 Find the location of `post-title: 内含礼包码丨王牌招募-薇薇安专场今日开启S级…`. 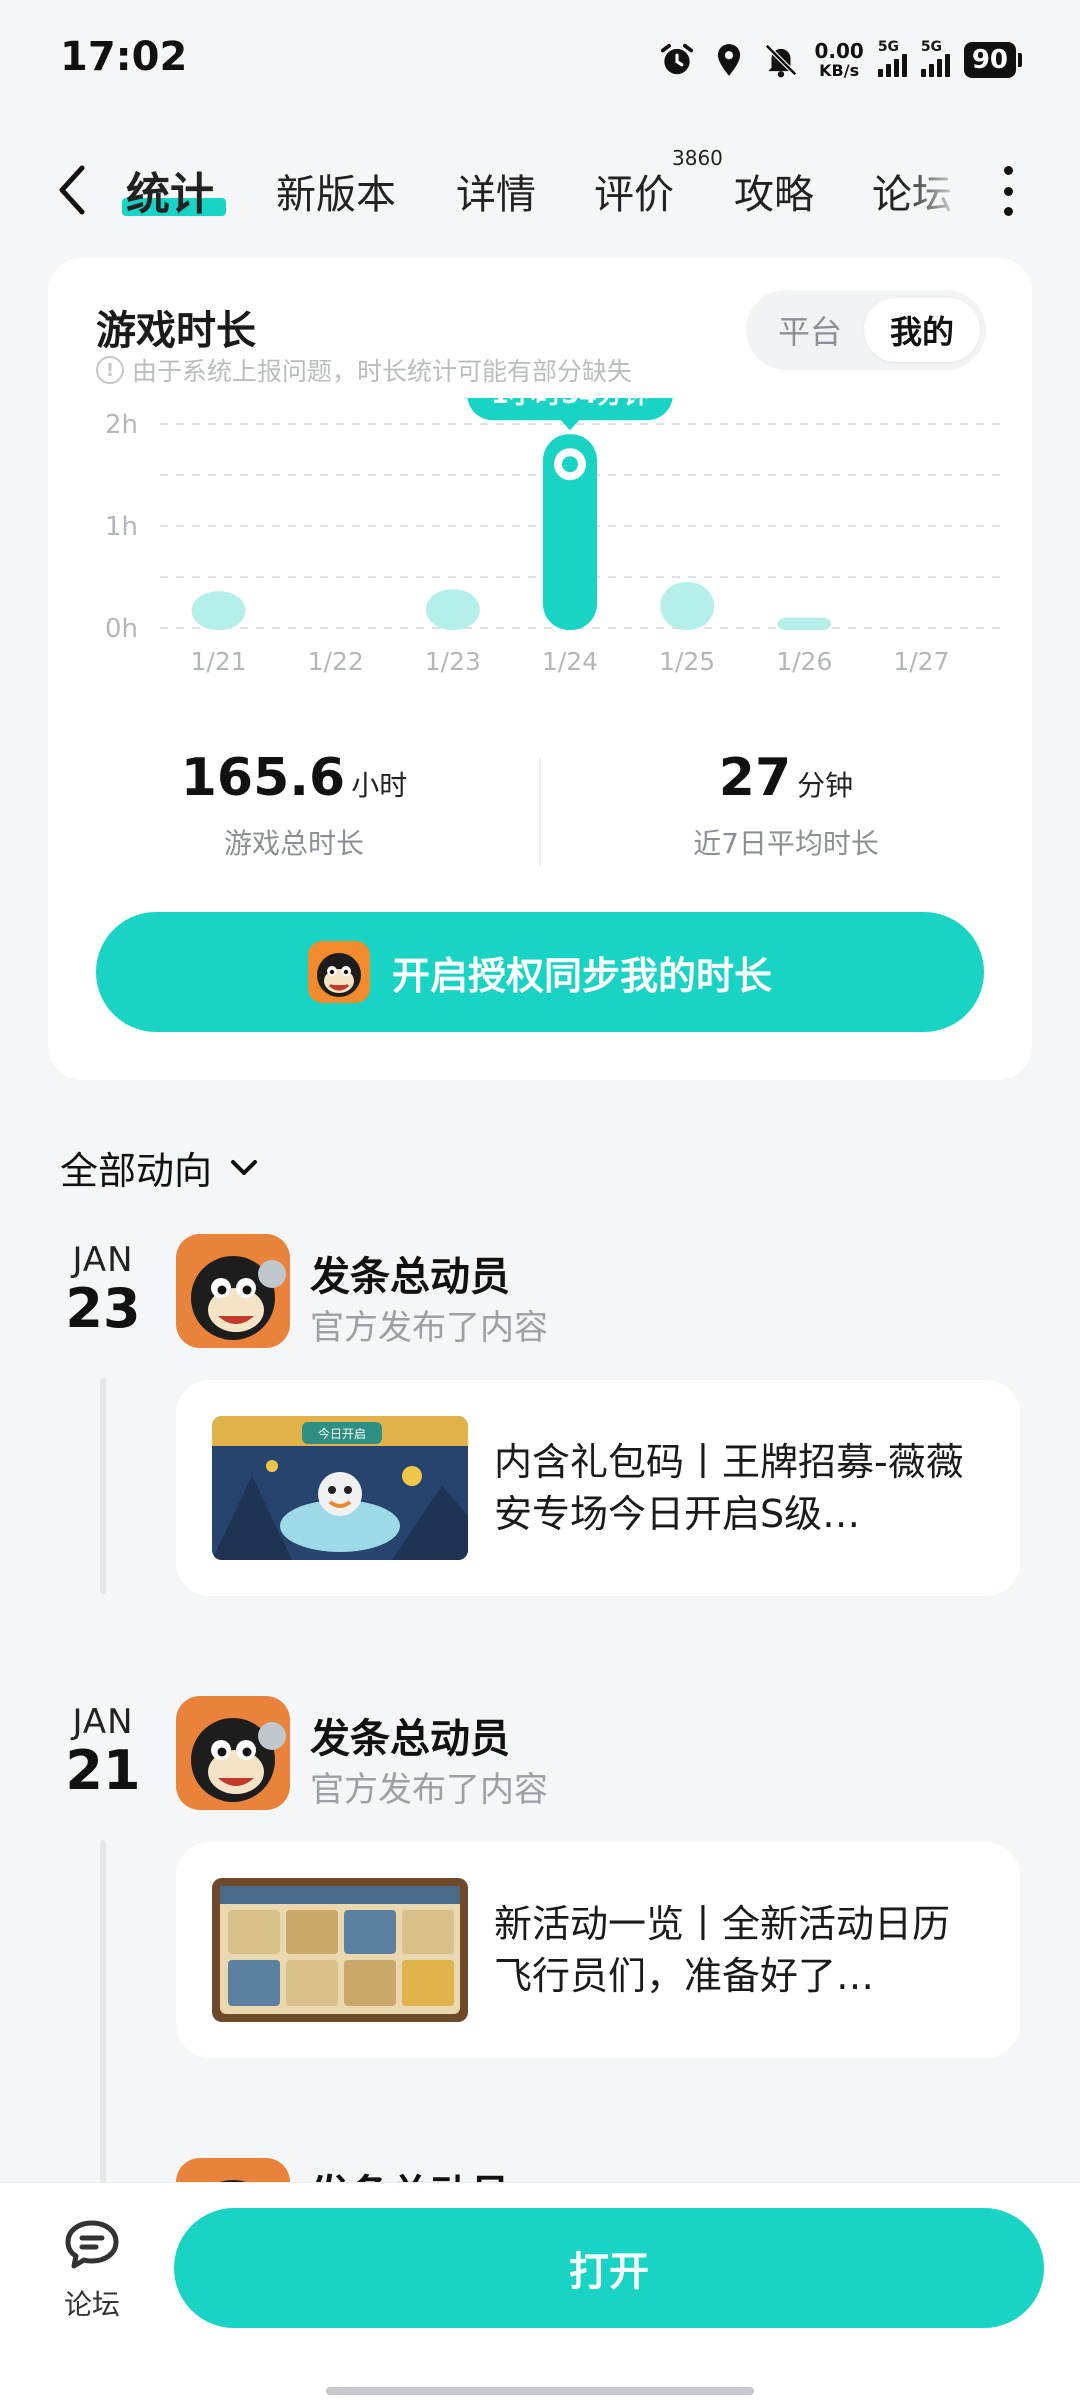

post-title: 内含礼包码丨王牌招募-薇薇安专场今日开启S级… is located at coordinates (729, 1488).